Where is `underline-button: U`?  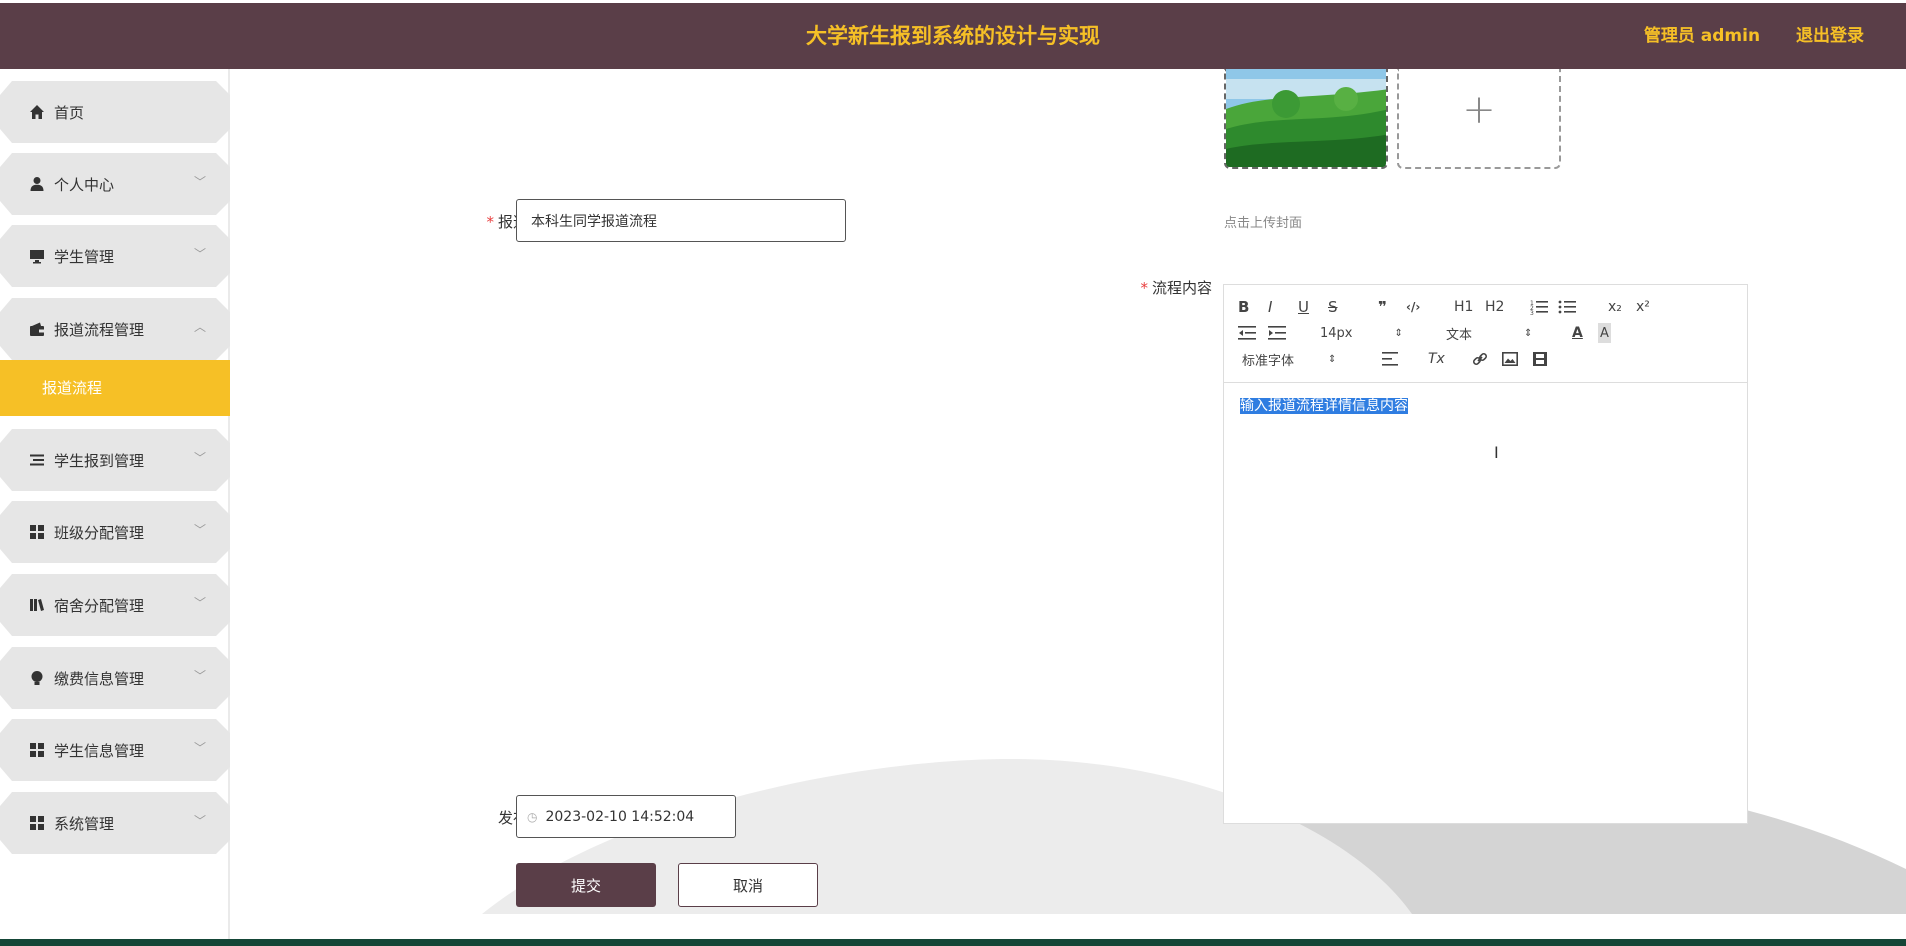 underline-button: U is located at coordinates (1303, 307).